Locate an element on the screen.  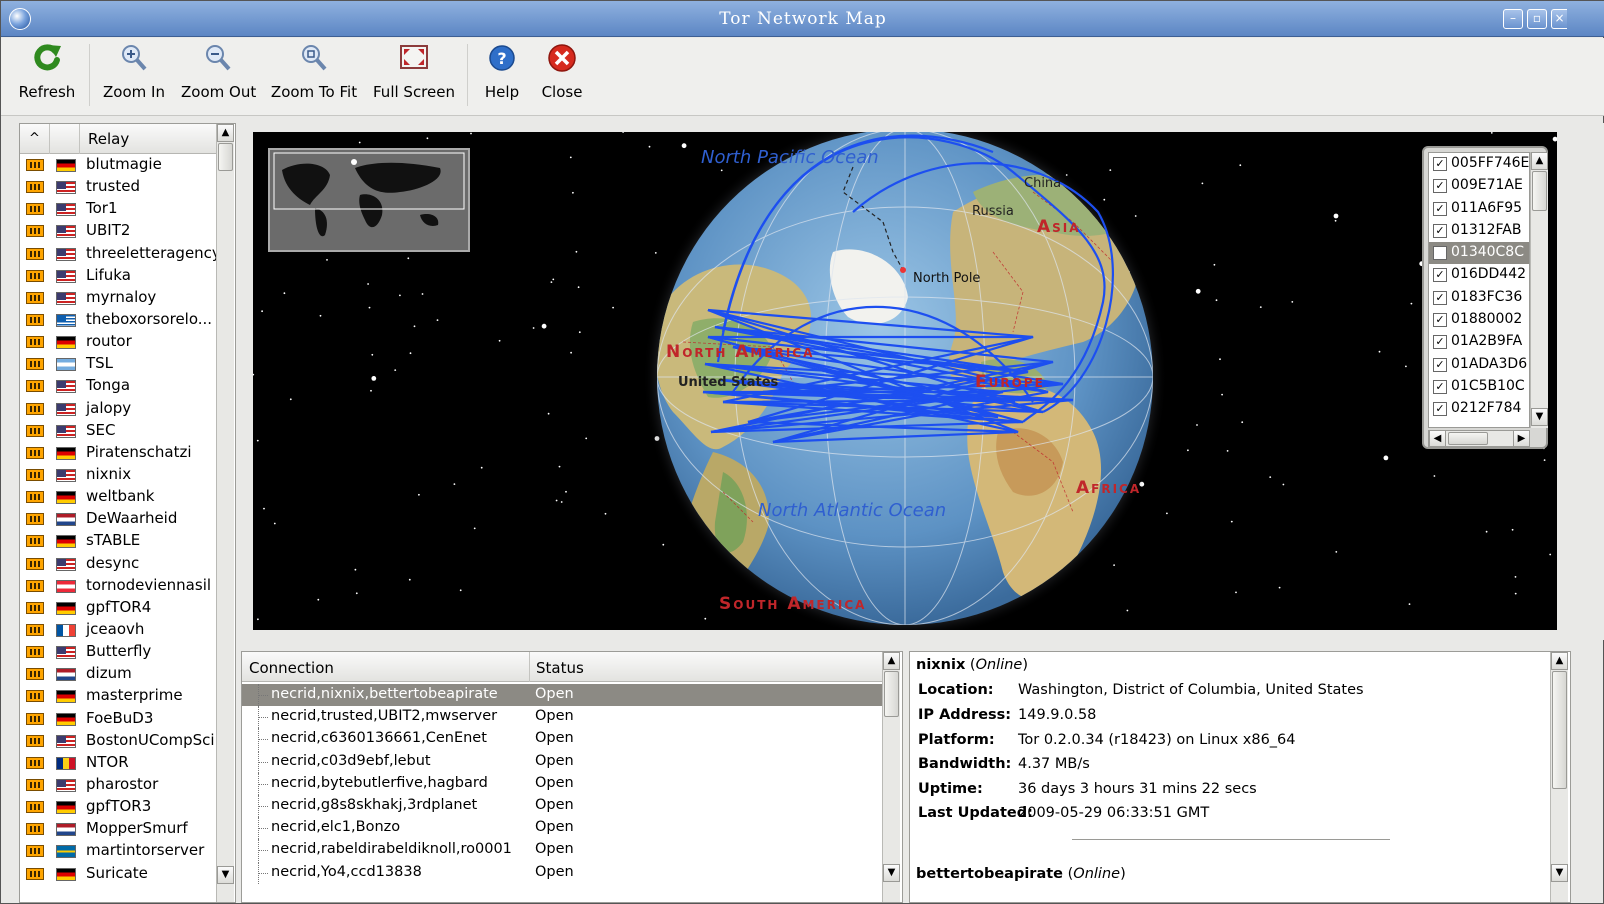
minimize-button: – is located at coordinates (1513, 19).